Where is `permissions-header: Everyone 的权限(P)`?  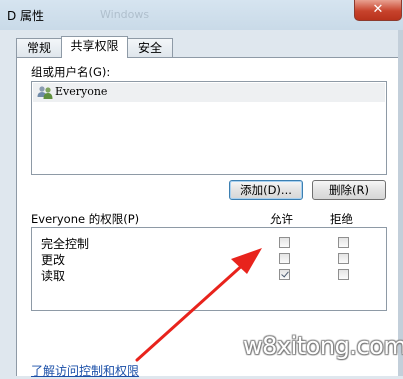 permissions-header: Everyone 的权限(P) is located at coordinates (85, 219).